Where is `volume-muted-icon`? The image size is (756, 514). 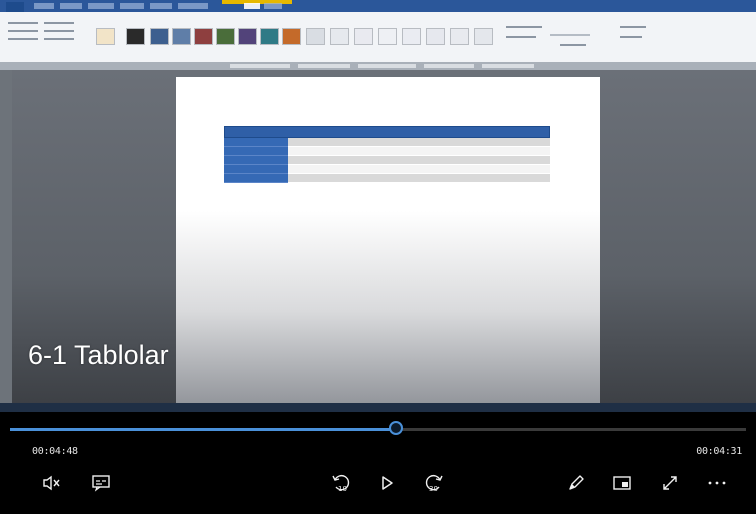
volume-muted-icon is located at coordinates (51, 483).